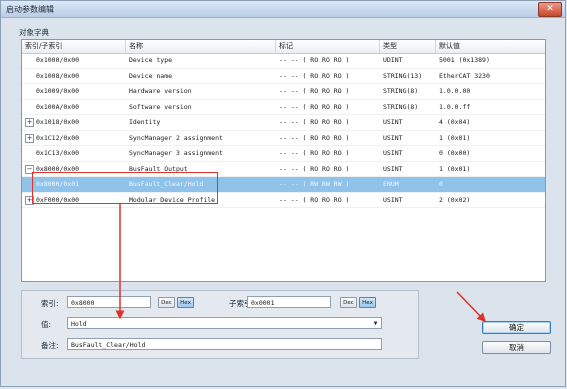  I want to click on cell-type: STRING(13), so click(403, 75).